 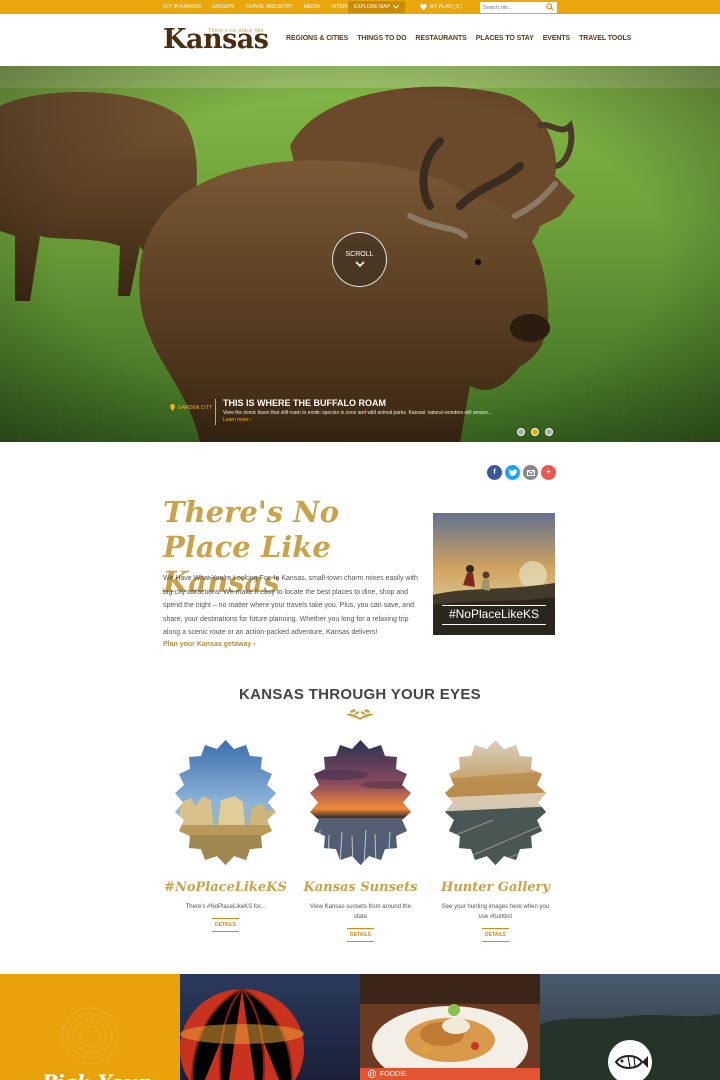 I want to click on utility-link-groups: Groups, so click(x=223, y=7).